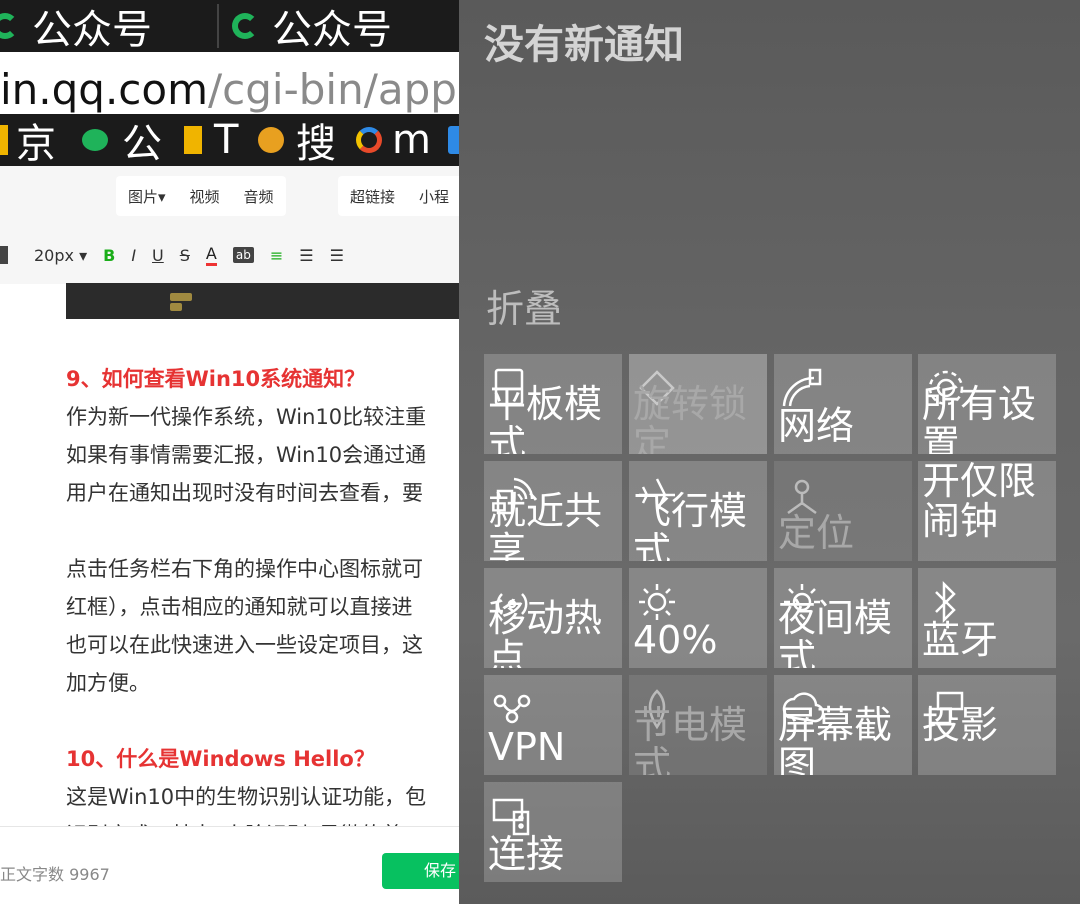 The width and height of the screenshot is (1080, 904). Describe the element at coordinates (835, 739) in the screenshot. I see `quick-action-label: 屏幕截图` at that location.